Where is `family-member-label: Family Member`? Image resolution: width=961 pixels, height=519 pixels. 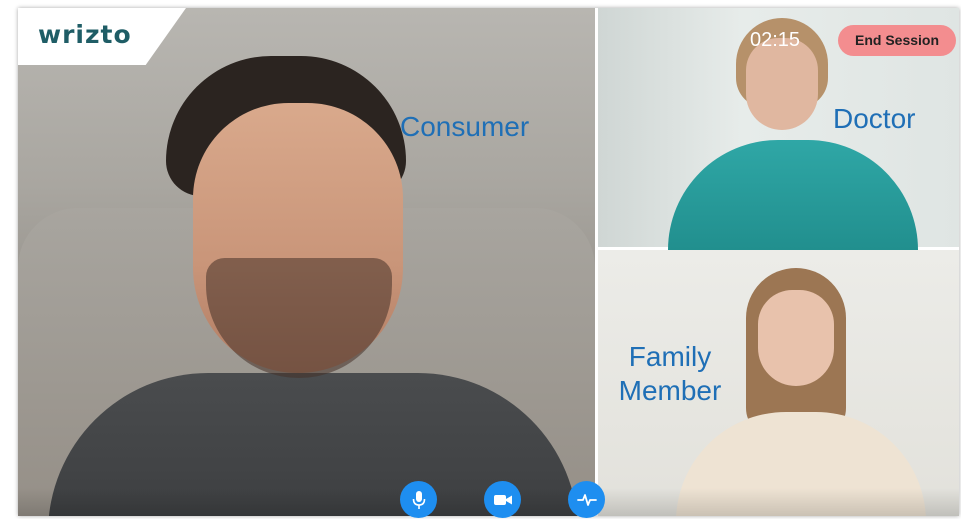
family-member-label: Family Member is located at coordinates (670, 374).